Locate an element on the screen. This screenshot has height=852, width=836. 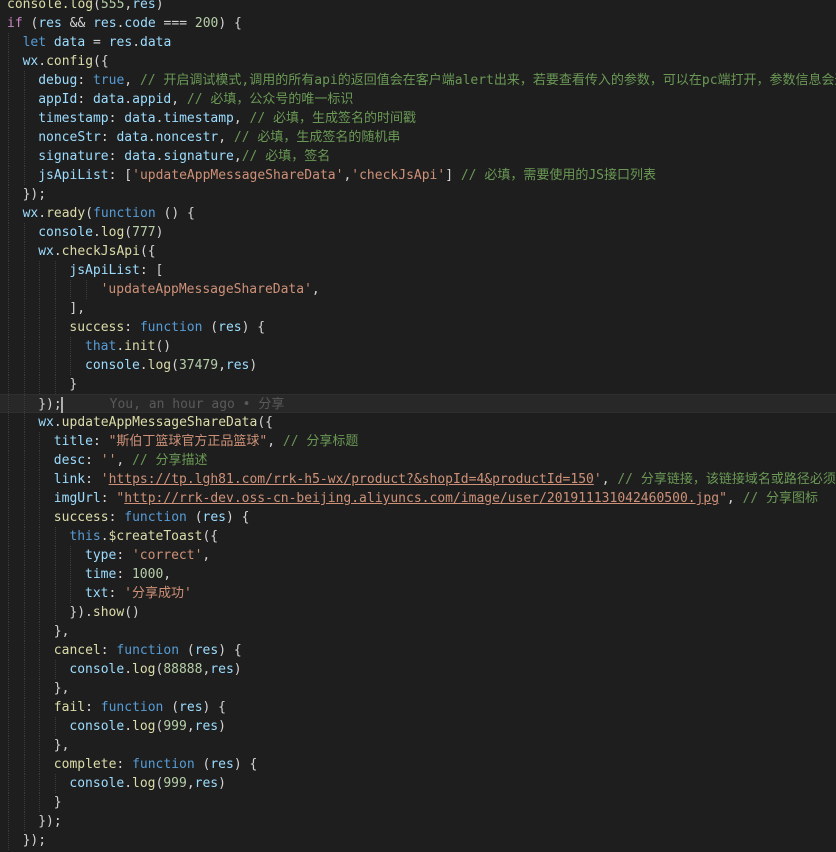
code-line: fail: function (res) { is located at coordinates (418, 707).